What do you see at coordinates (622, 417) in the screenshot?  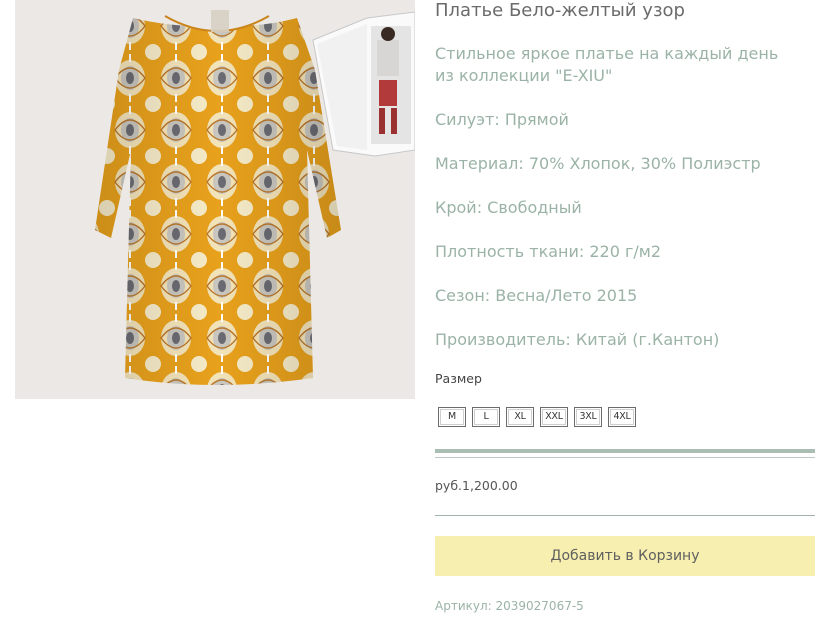 I see `size-option-4xl: 4XL` at bounding box center [622, 417].